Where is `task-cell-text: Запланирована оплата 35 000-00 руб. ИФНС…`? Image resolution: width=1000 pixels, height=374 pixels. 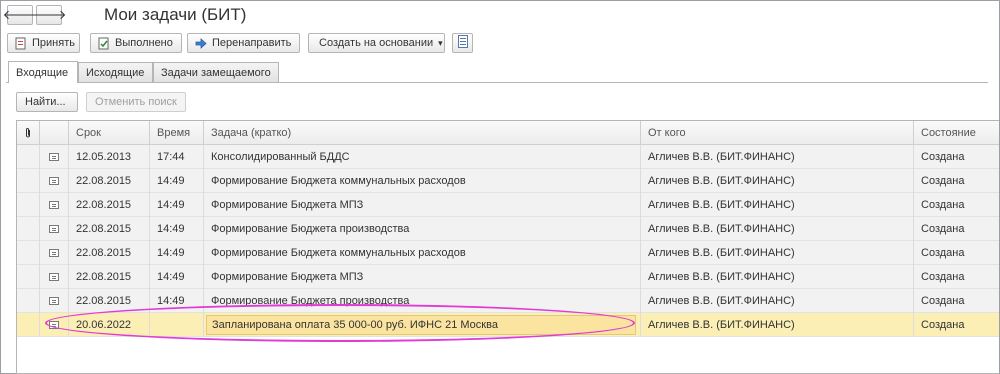
task-cell-text: Запланирована оплата 35 000-00 руб. ИФНС… is located at coordinates (421, 325).